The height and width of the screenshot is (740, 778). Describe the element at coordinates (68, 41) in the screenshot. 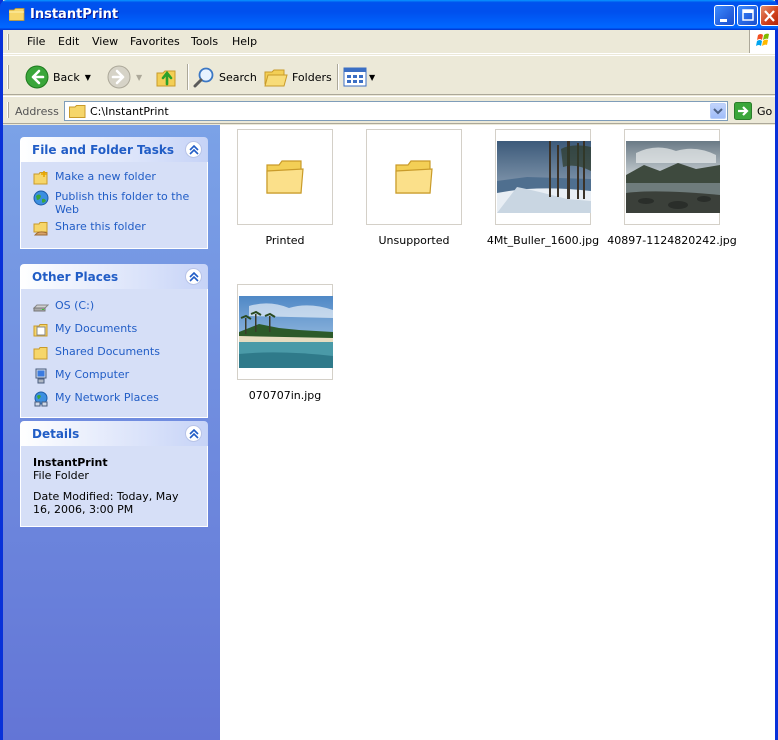

I see `menu-edit: Edit` at that location.